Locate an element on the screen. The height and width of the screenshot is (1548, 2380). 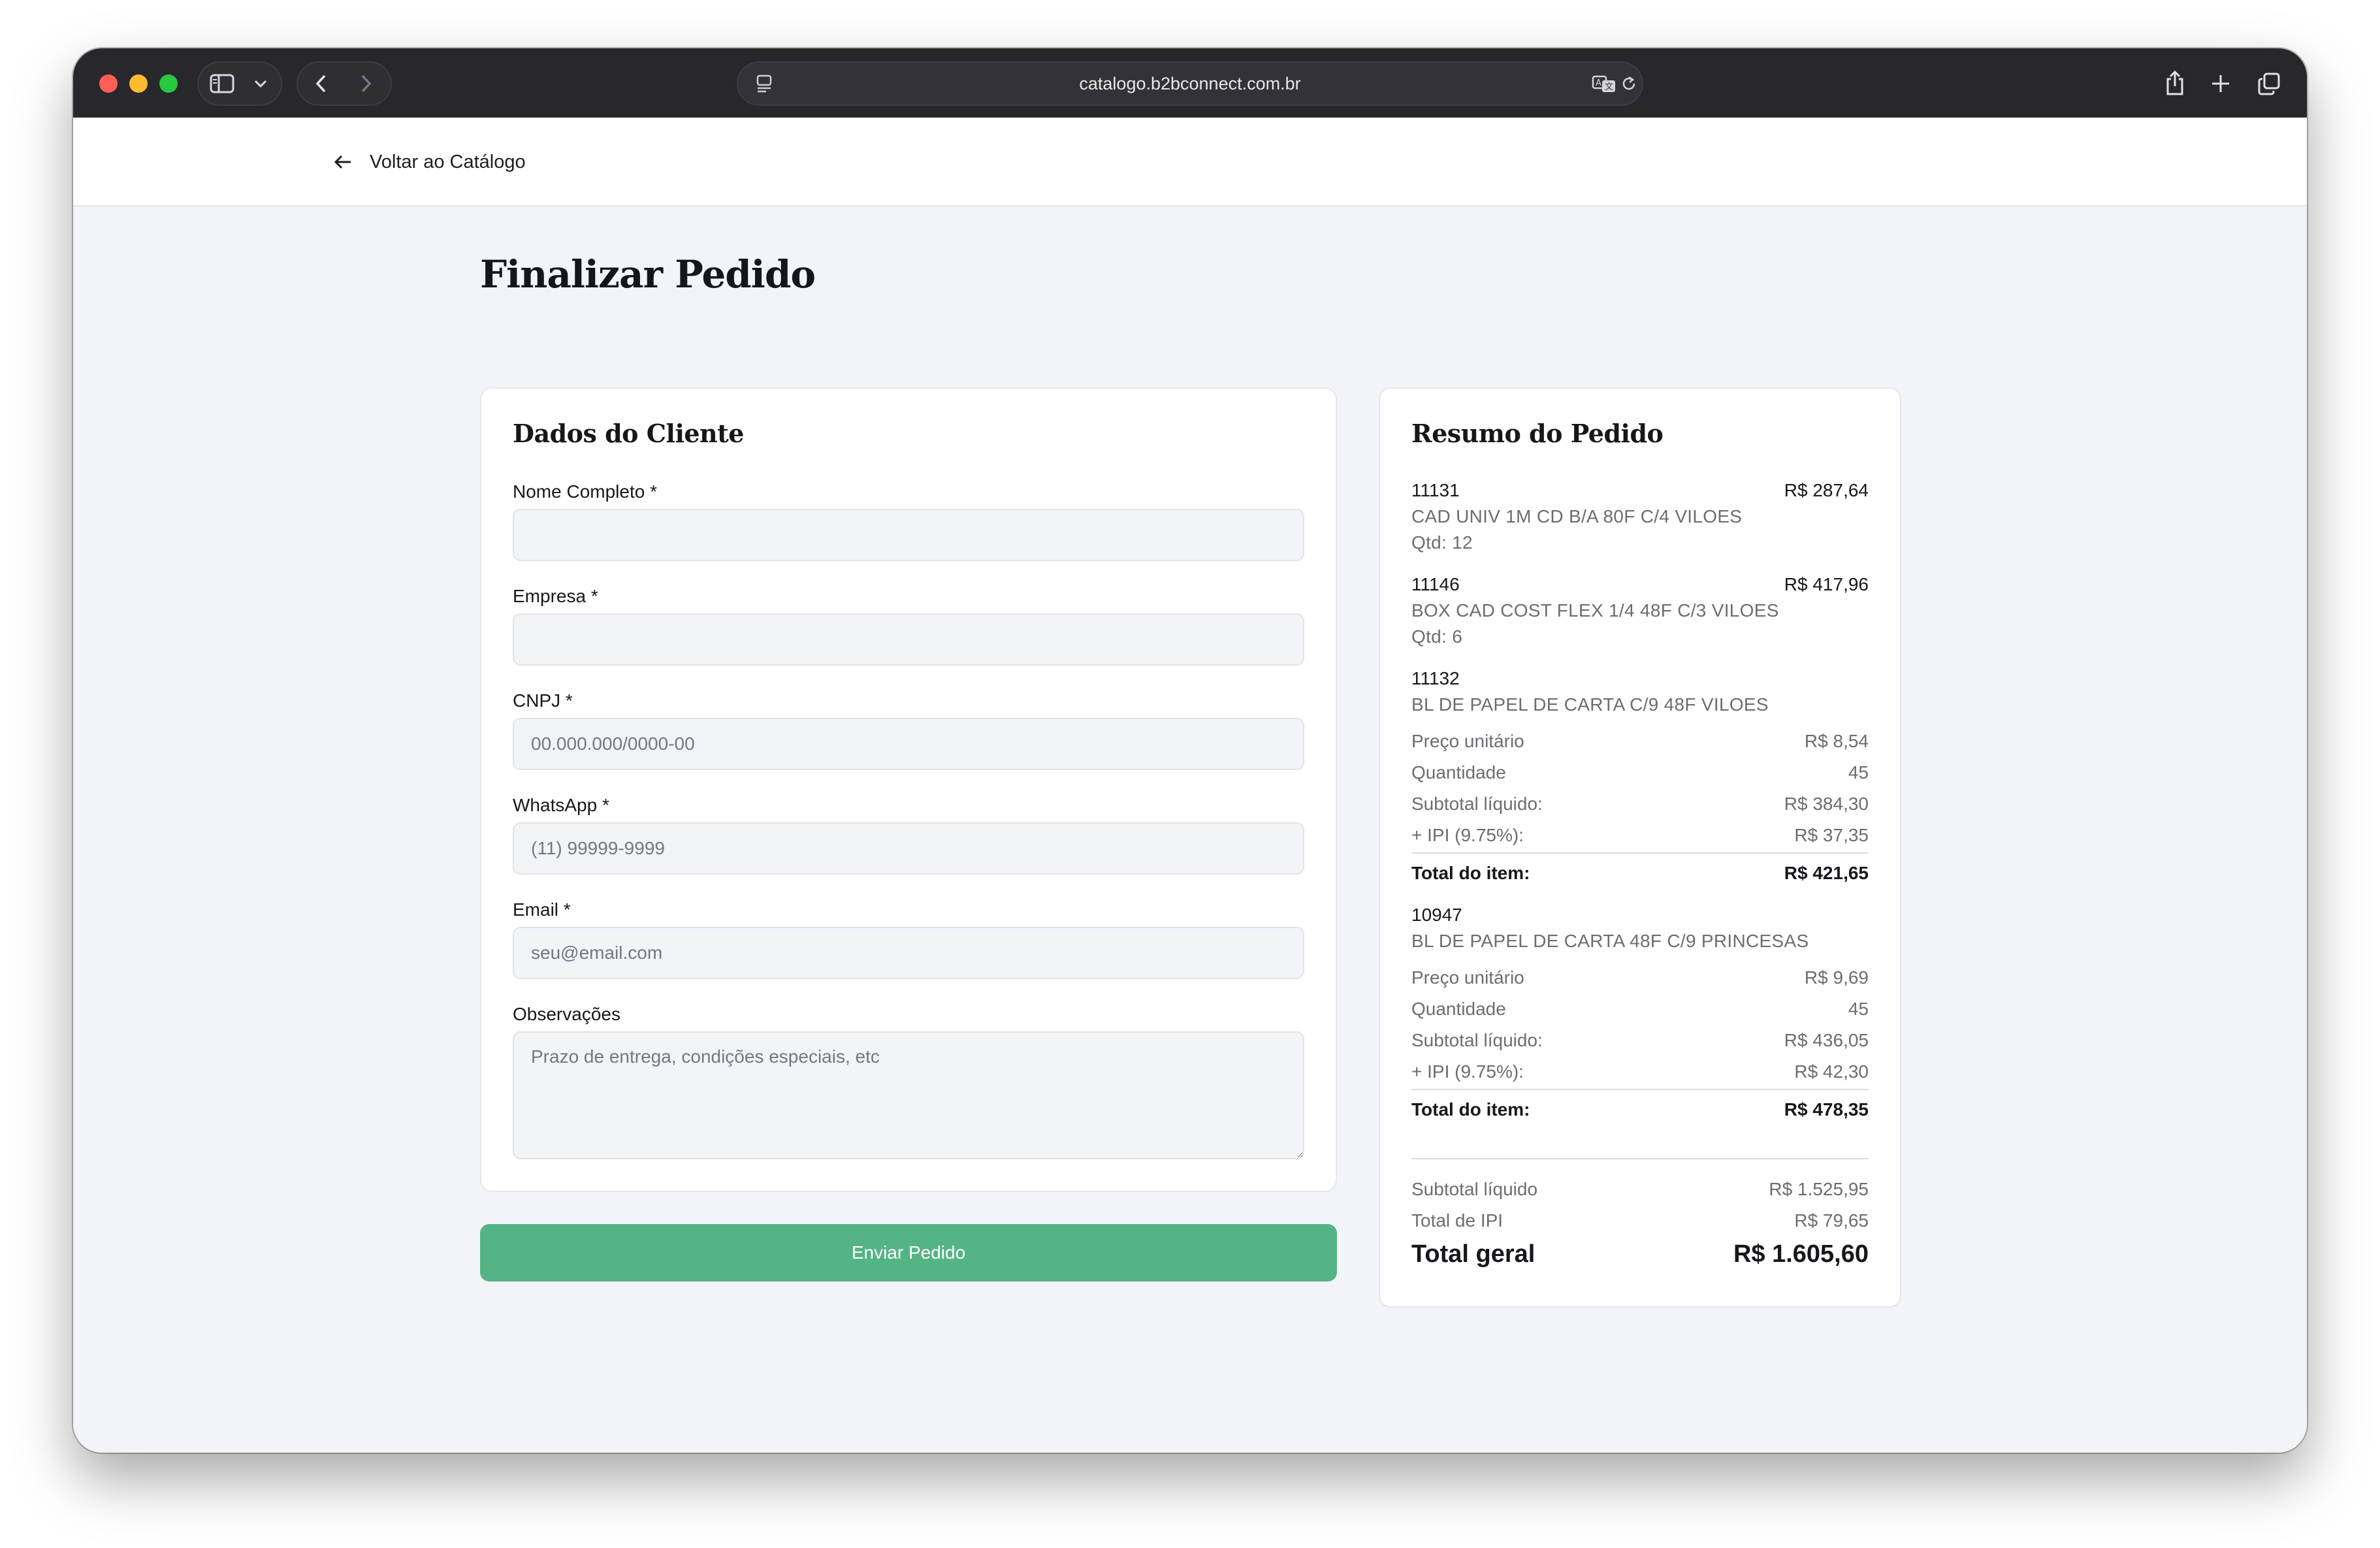
notes-textarea is located at coordinates (908, 1095).